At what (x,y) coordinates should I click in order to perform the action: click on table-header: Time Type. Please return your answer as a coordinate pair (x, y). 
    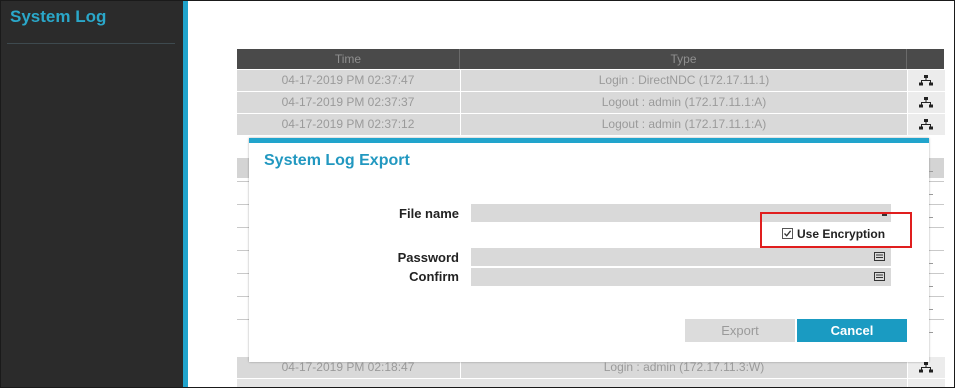
    Looking at the image, I should click on (590, 59).